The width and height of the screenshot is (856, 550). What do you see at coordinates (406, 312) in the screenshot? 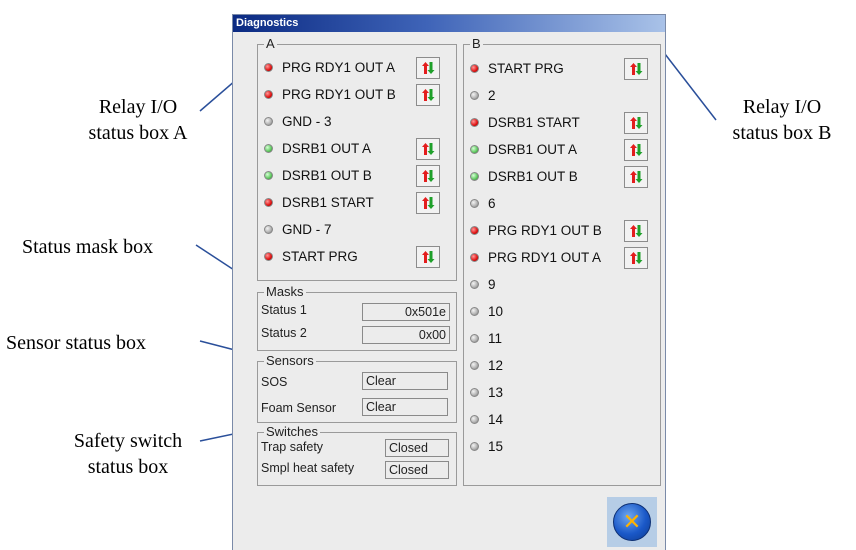
I see `status1-value: 0x501e` at bounding box center [406, 312].